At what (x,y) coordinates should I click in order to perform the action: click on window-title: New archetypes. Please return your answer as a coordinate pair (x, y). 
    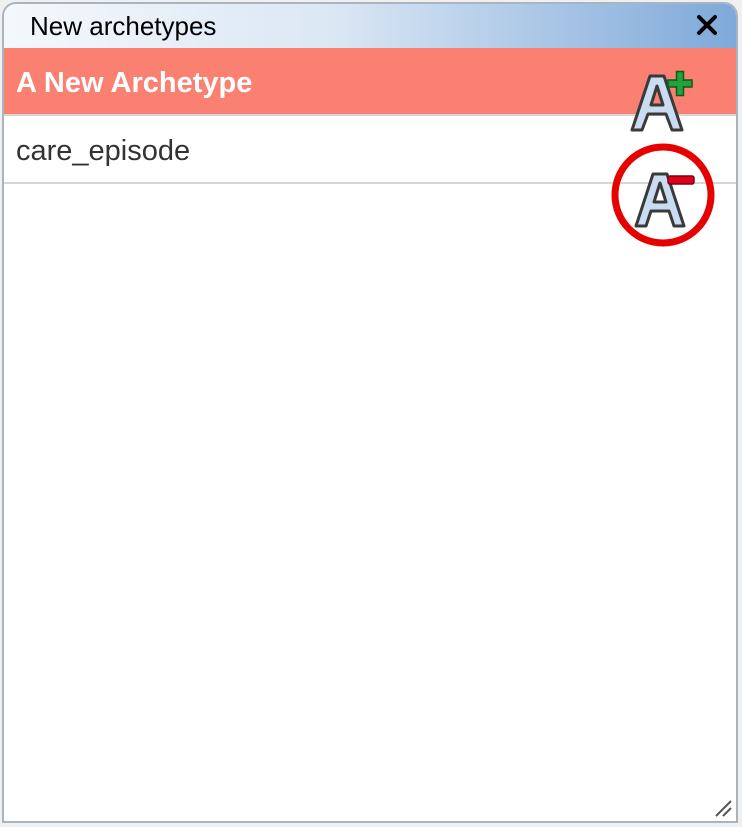
    Looking at the image, I should click on (123, 26).